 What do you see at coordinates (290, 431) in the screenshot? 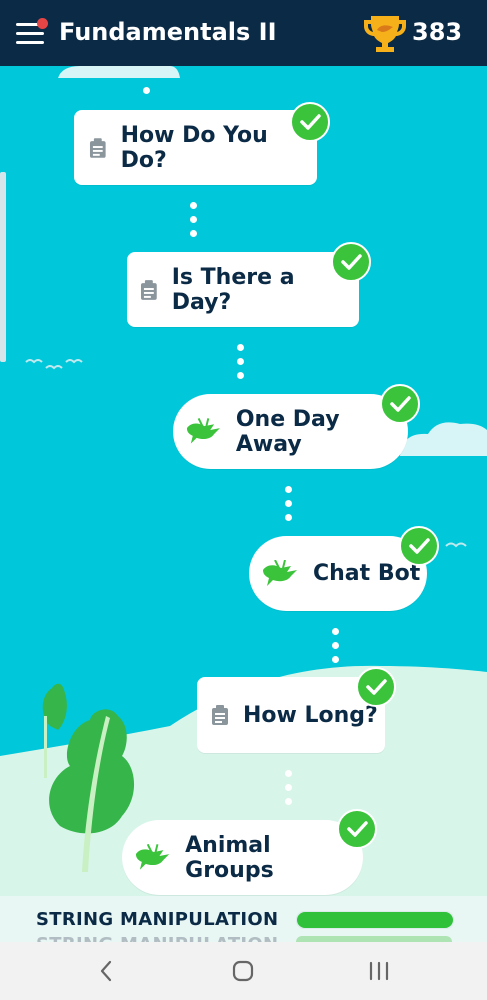
I see `lesson-card-one-day-away: One Day Away` at bounding box center [290, 431].